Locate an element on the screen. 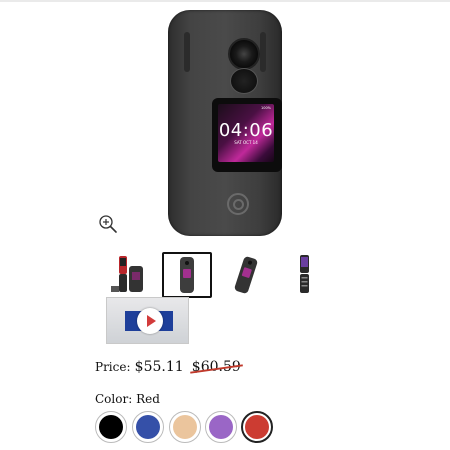 The height and width of the screenshot is (450, 450). play-icon is located at coordinates (150, 321).